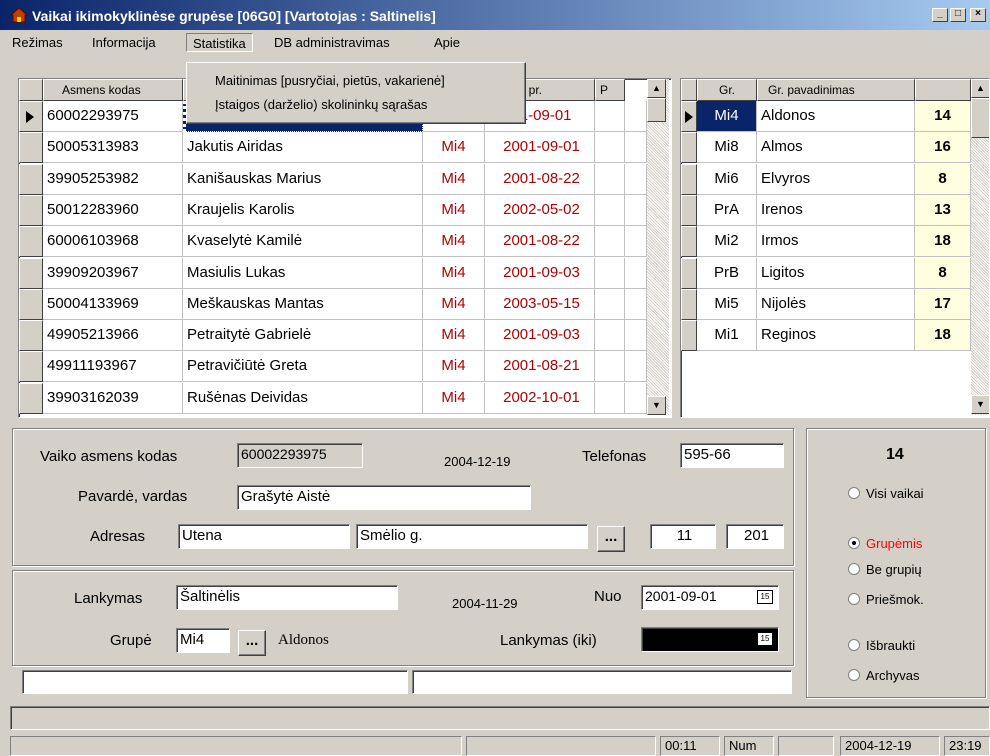 Image resolution: width=990 pixels, height=756 pixels. What do you see at coordinates (978, 15) in the screenshot?
I see `close-button: ×` at bounding box center [978, 15].